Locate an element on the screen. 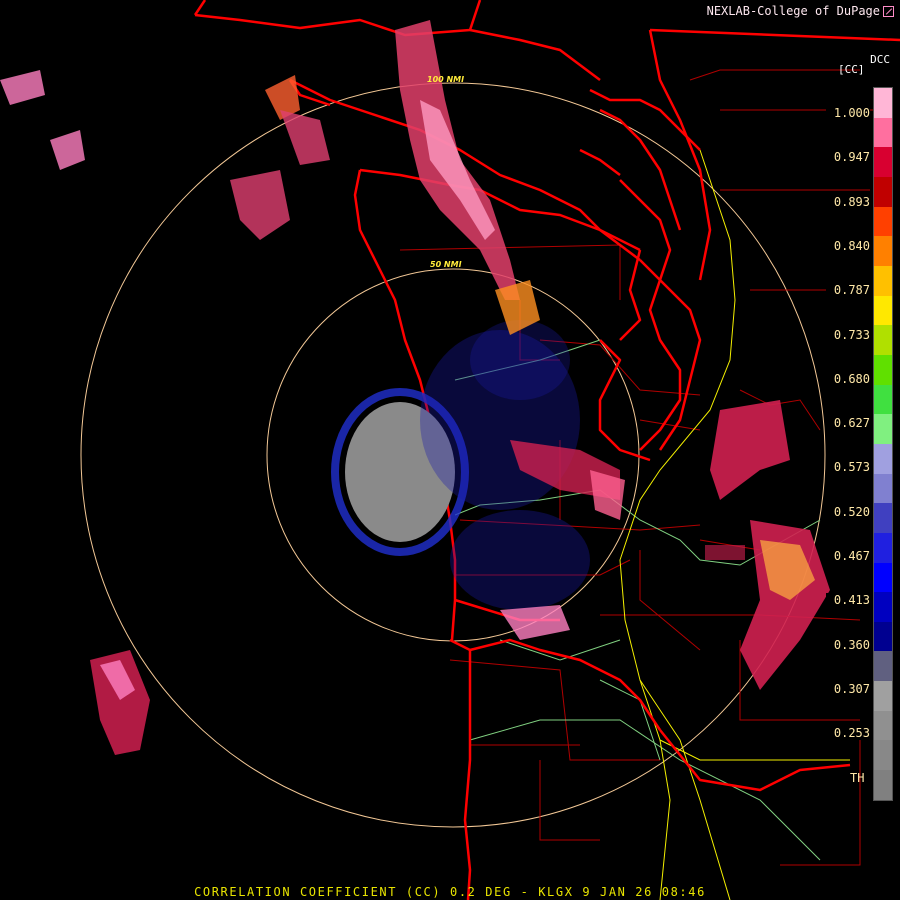 Image resolution: width=900 pixels, height=900 pixels. legend-tick-label: 0.627 is located at coordinates (848, 423).